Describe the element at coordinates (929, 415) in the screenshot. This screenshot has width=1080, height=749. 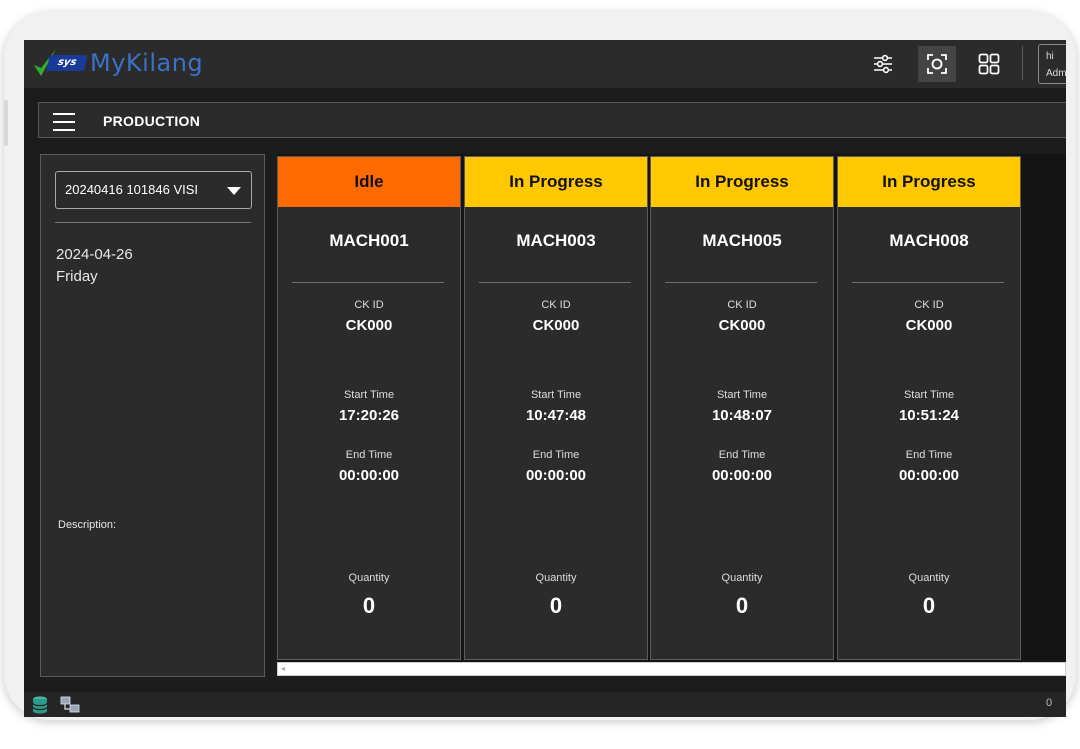
I see `start-time-value: 10:51:24` at that location.